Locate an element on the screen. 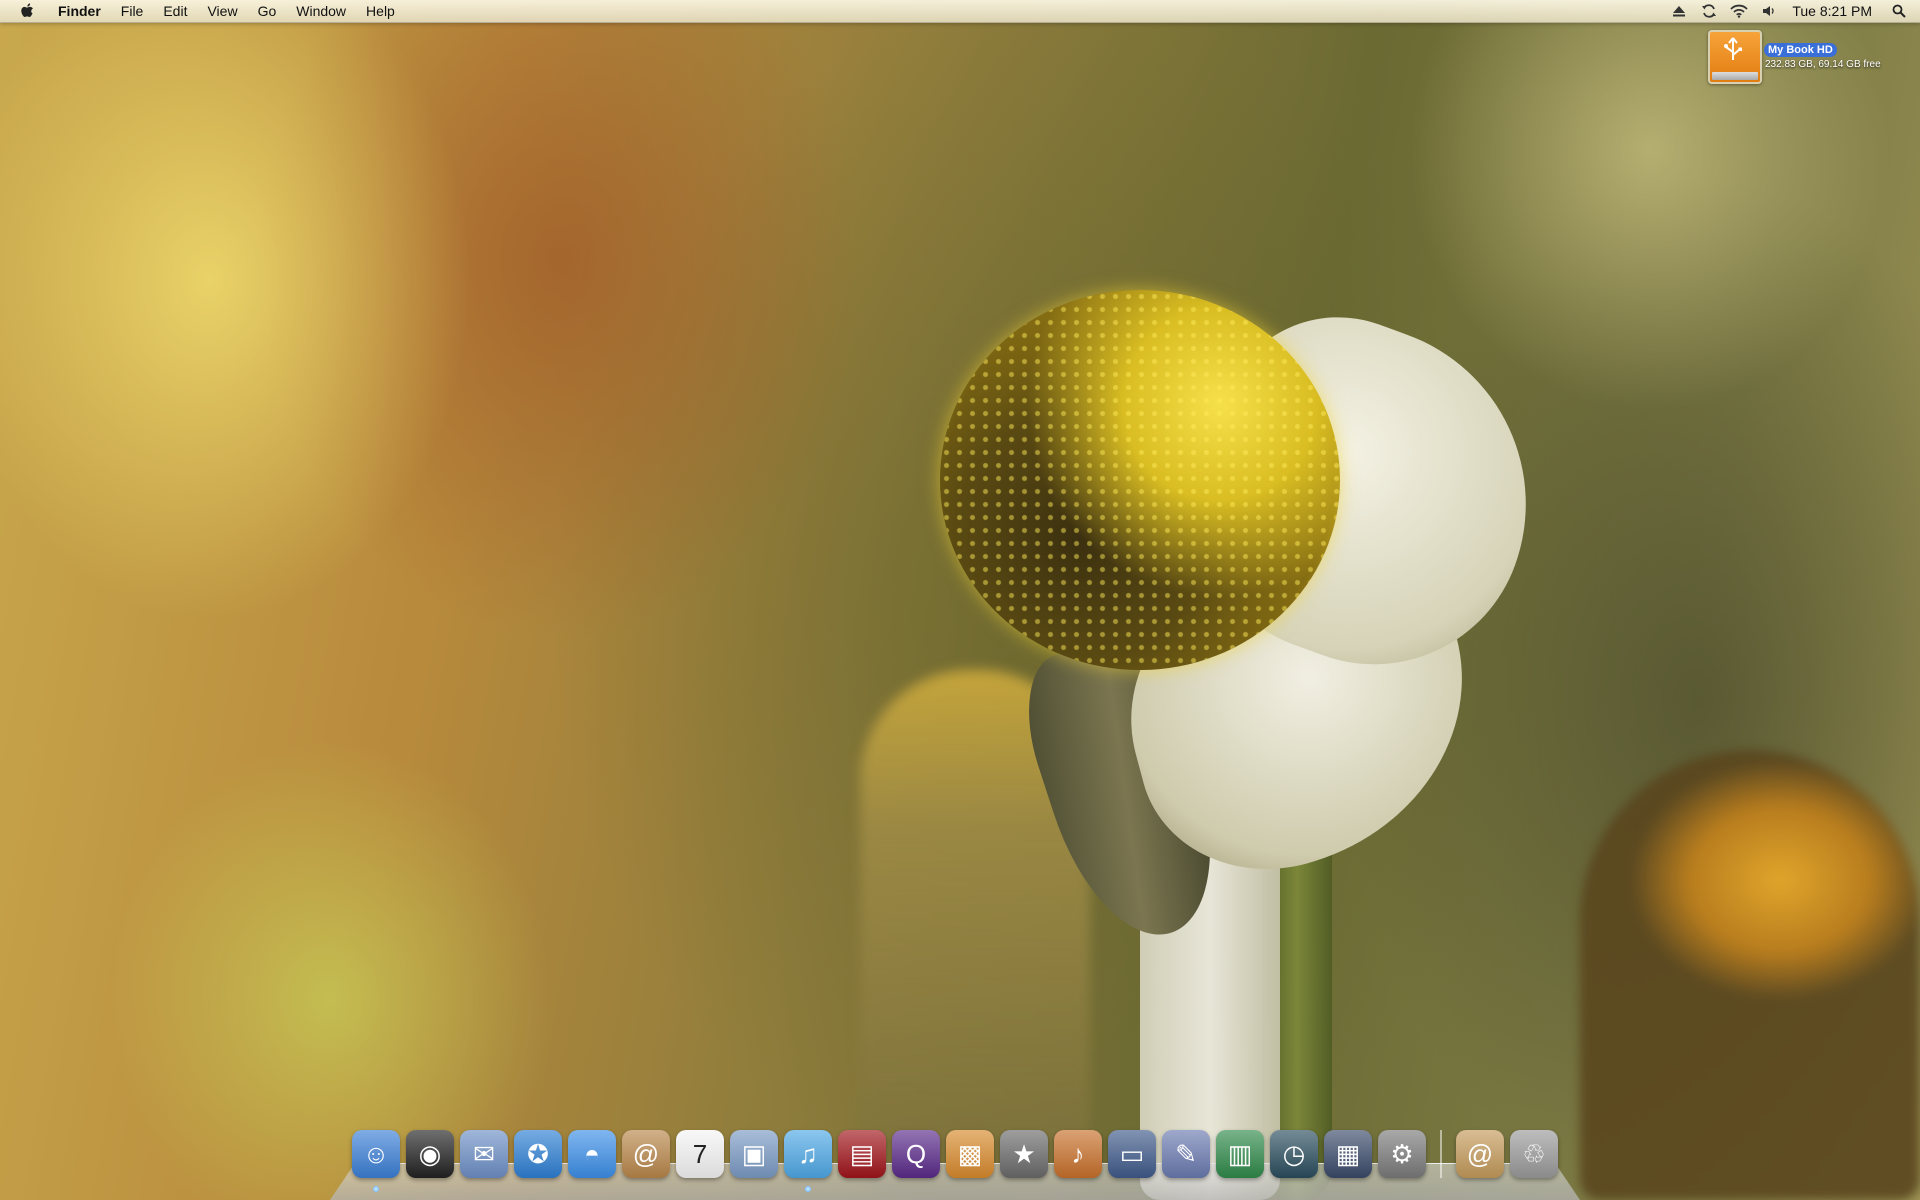  keynote-glyph: ▭ is located at coordinates (1132, 1153).